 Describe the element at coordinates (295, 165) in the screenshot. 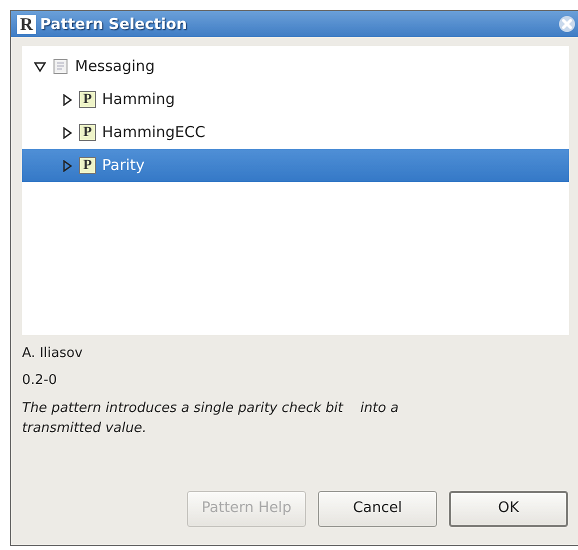

I see `tree-item: P Parity` at that location.